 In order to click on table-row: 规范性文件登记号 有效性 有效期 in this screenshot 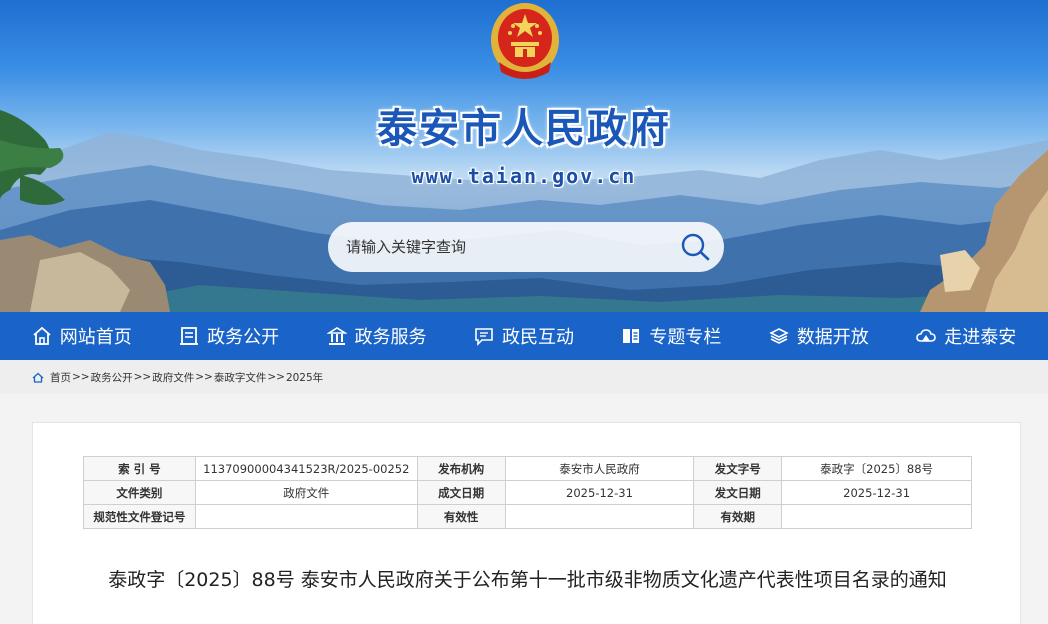, I will do `click(527, 516)`.